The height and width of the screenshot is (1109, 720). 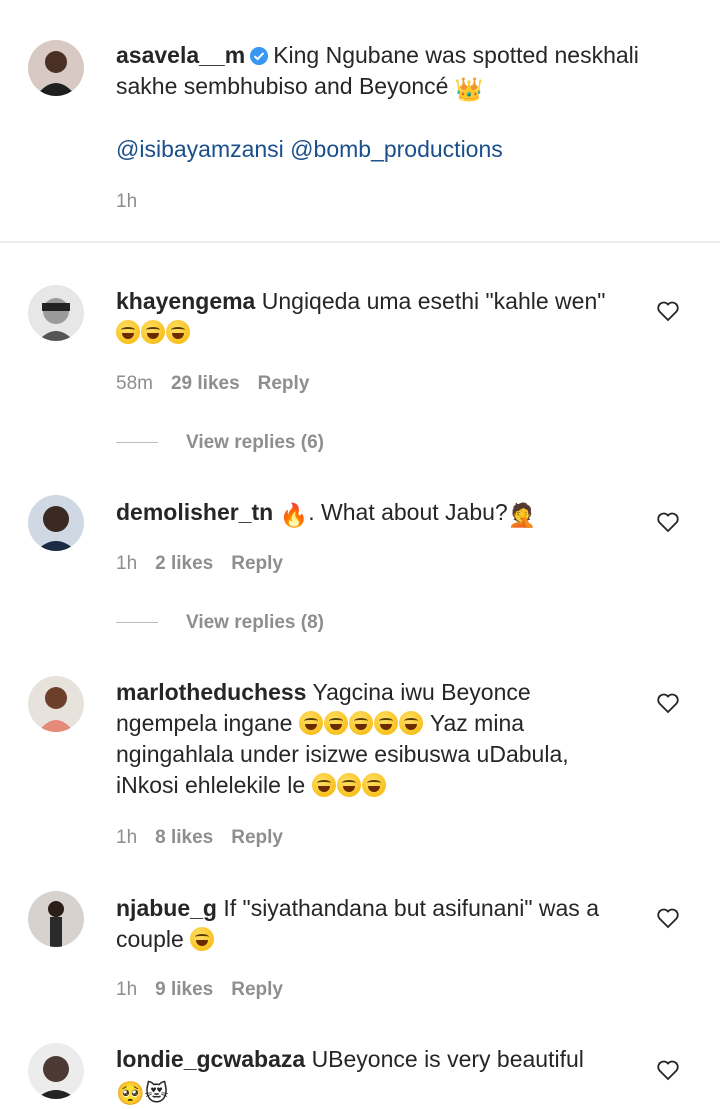 I want to click on comment-likes: 2 likes, so click(x=184, y=563).